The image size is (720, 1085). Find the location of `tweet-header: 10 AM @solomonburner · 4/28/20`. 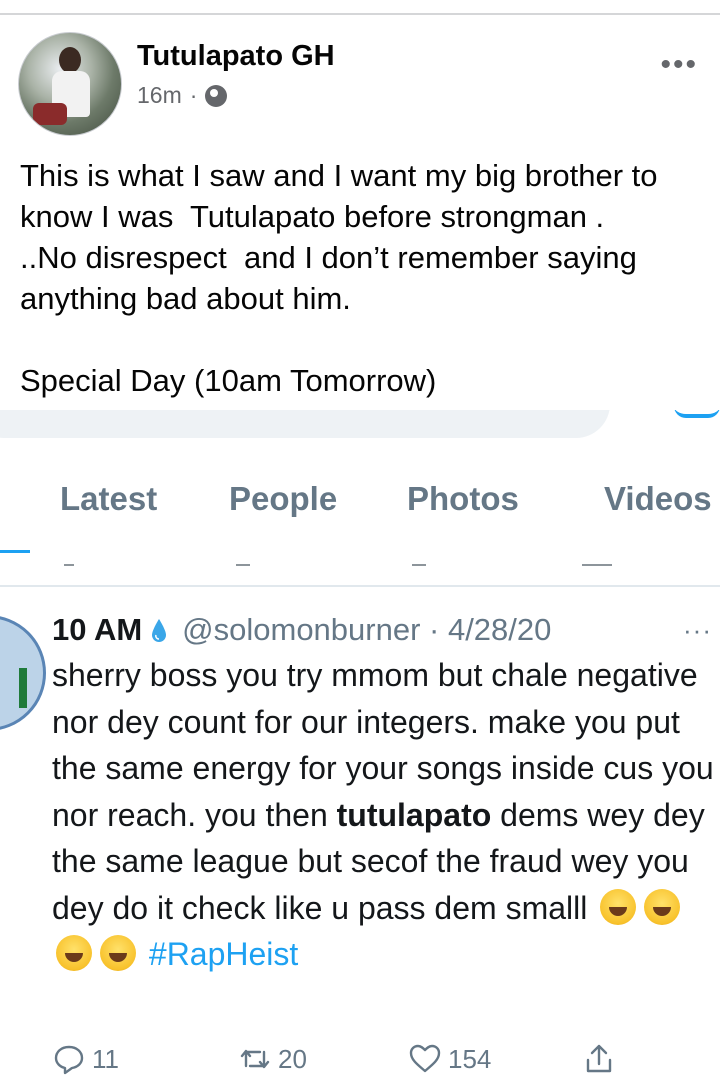

tweet-header: 10 AM @solomonburner · 4/28/20 is located at coordinates (301, 630).